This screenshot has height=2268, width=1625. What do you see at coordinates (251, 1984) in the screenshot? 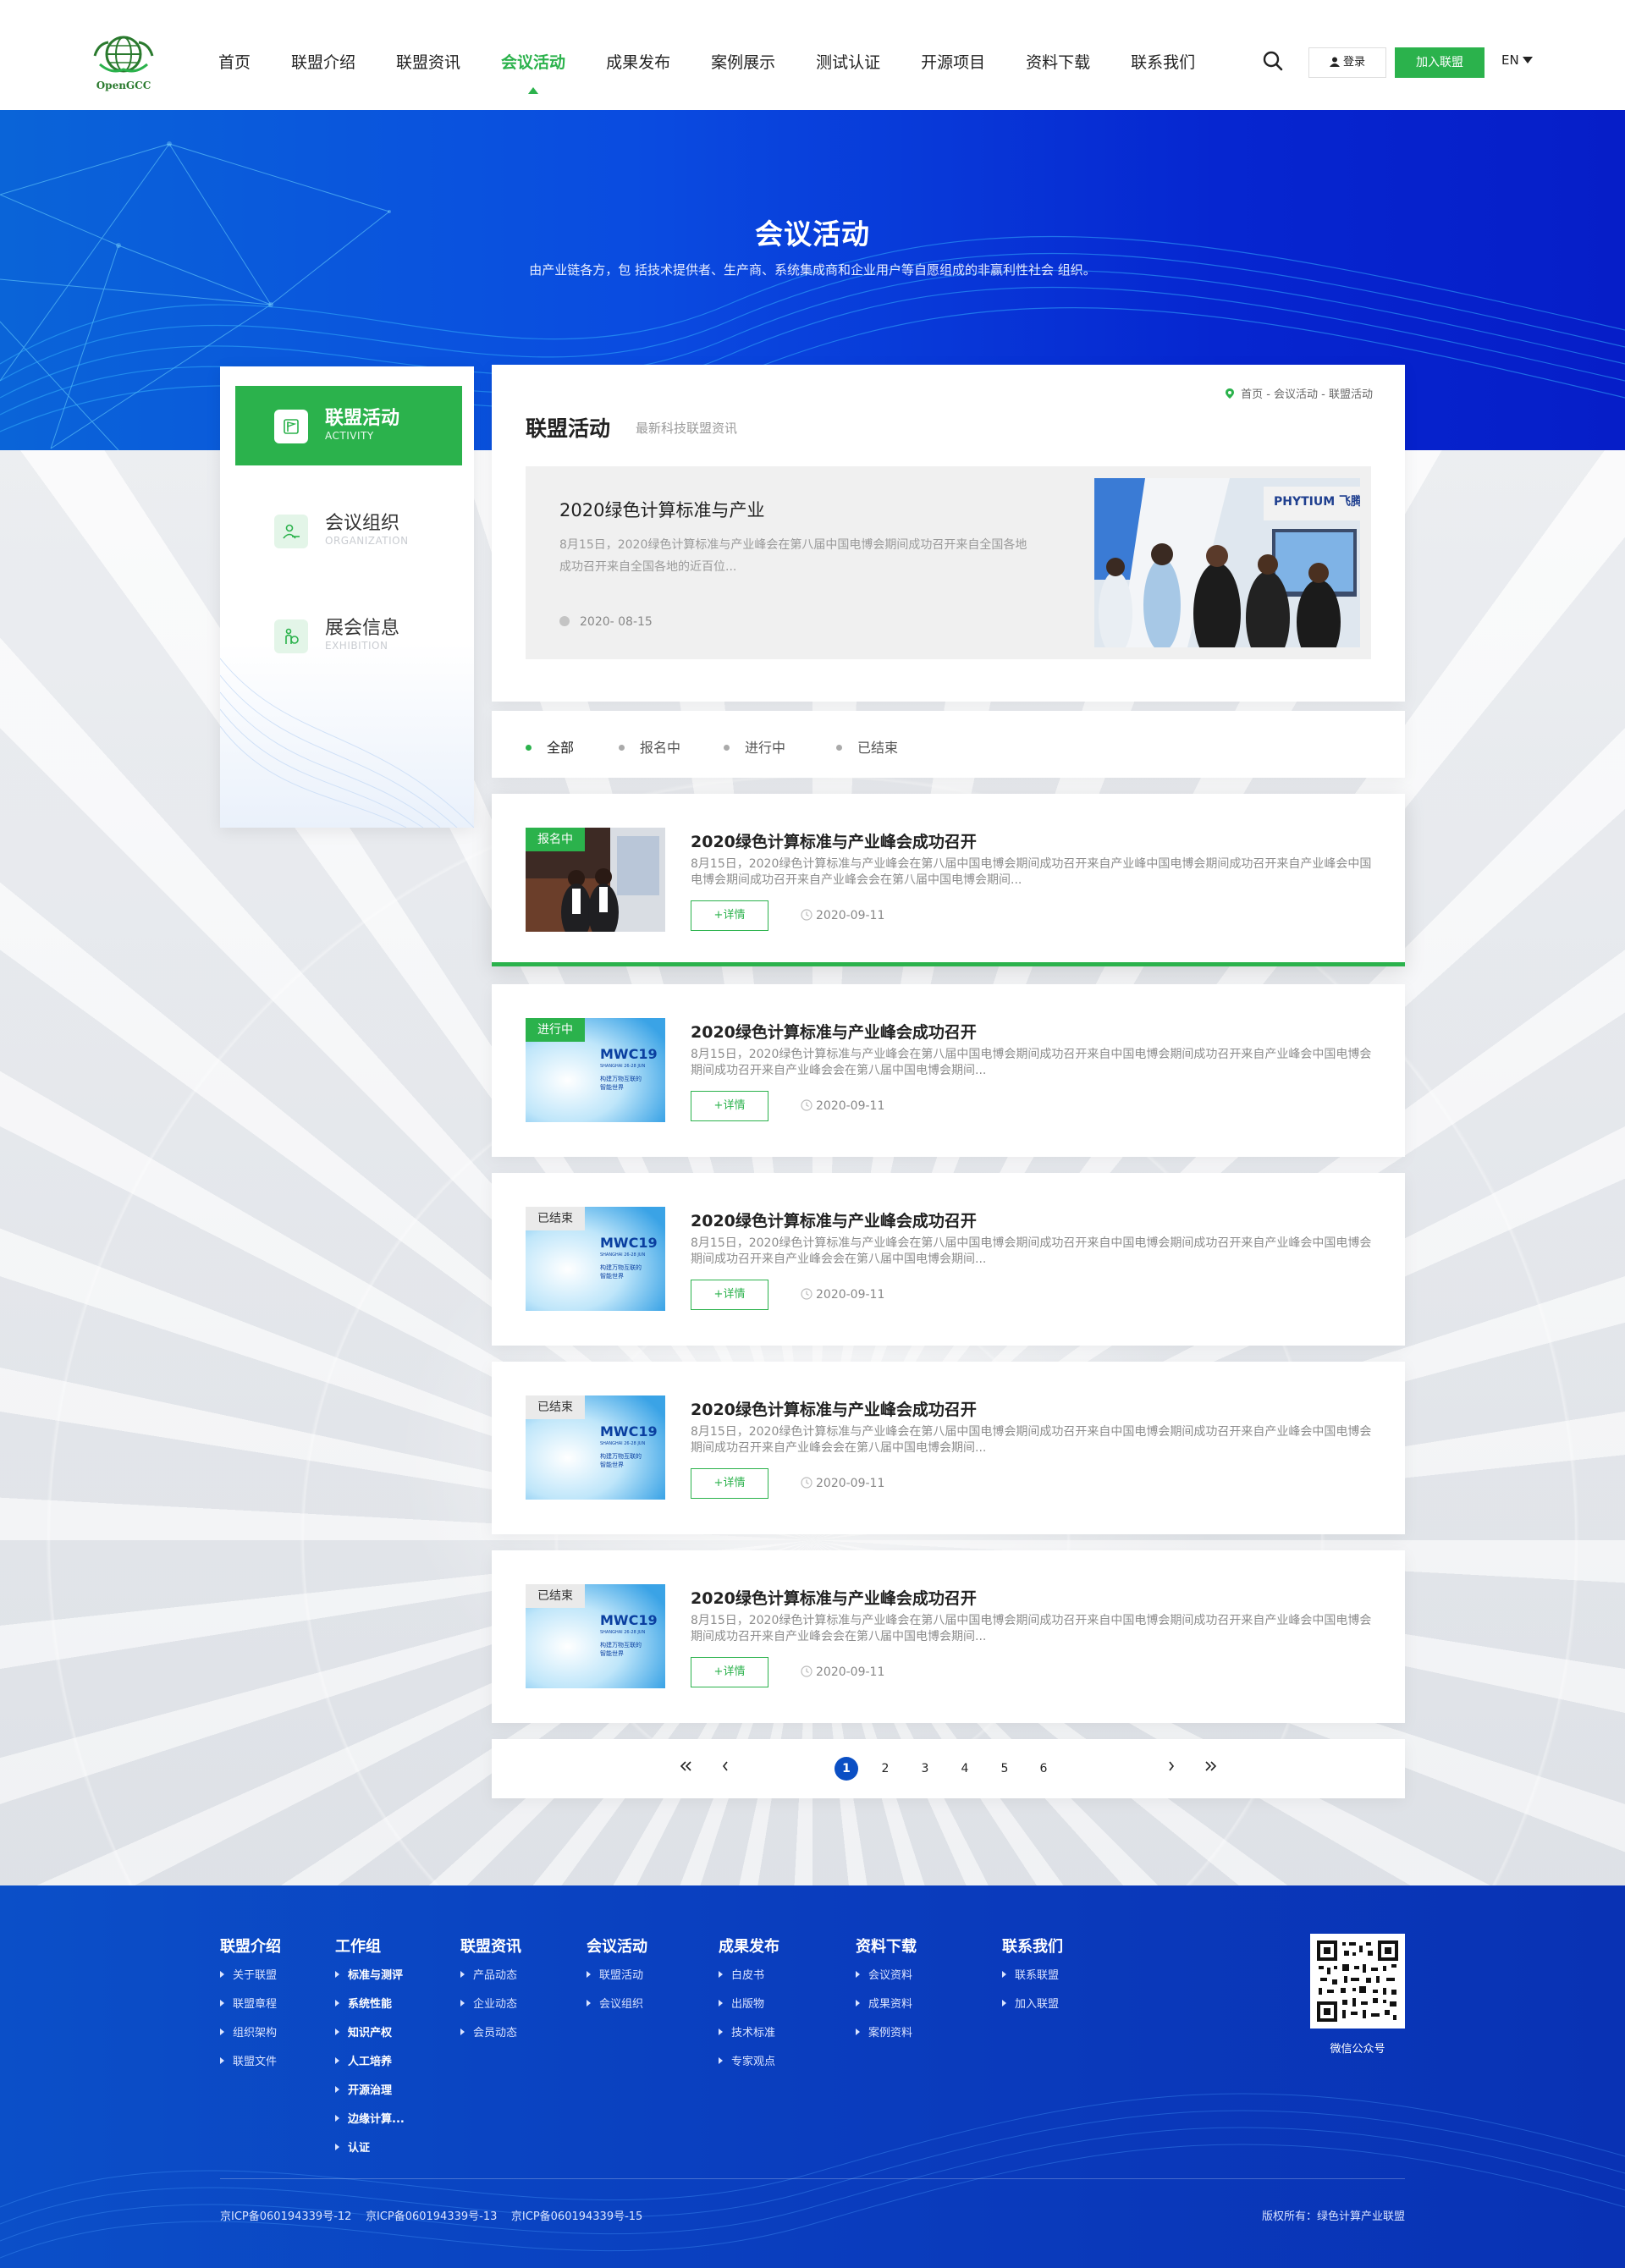
I see `footer-link: 关于联盟` at bounding box center [251, 1984].